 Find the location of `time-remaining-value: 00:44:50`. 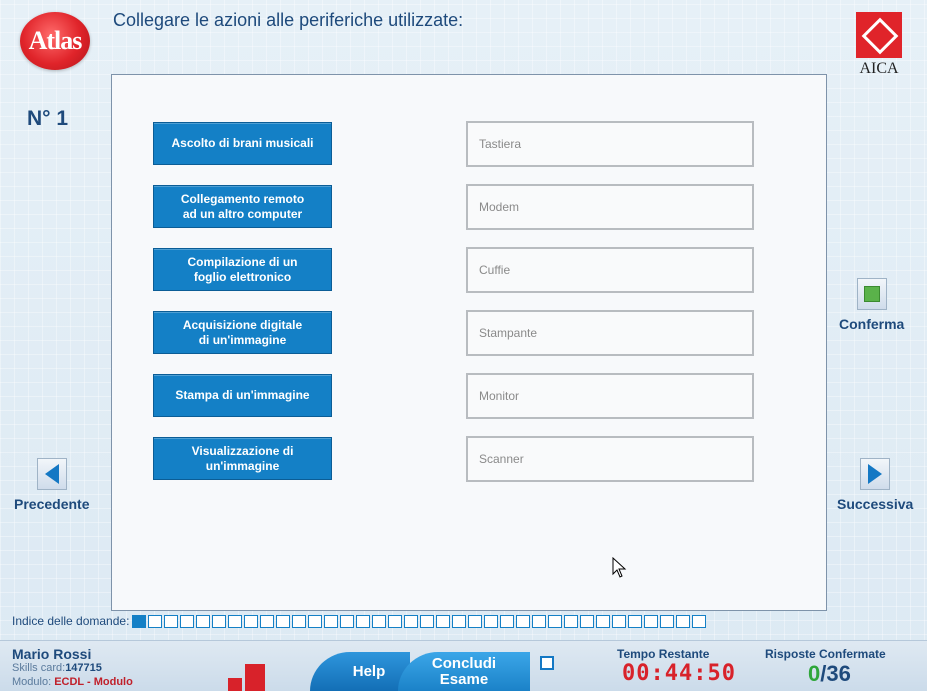

time-remaining-value: 00:44:50 is located at coordinates (679, 673).